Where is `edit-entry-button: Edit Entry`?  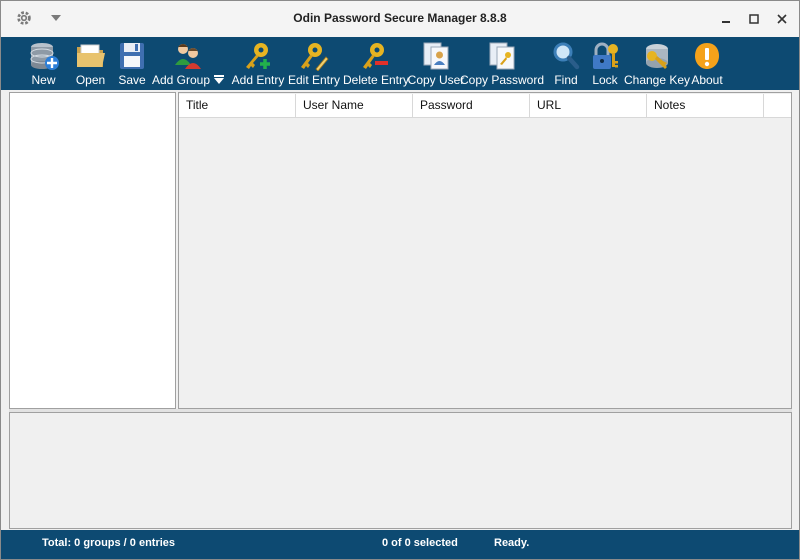 edit-entry-button: Edit Entry is located at coordinates (314, 63).